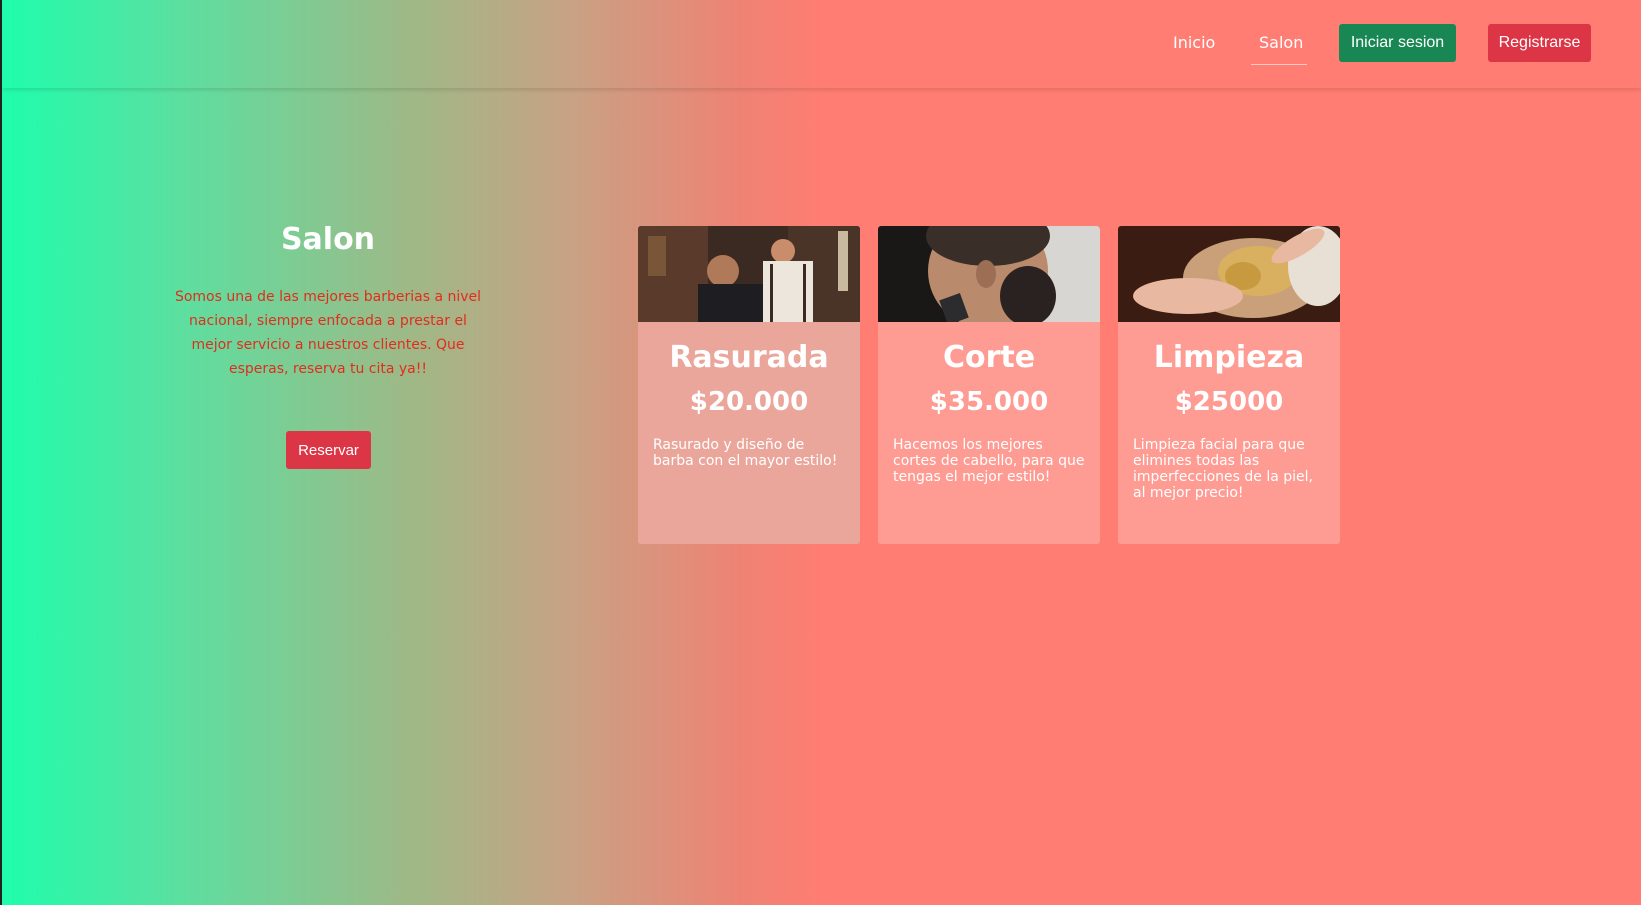 This screenshot has width=1641, height=911. I want to click on card-price: $25000, so click(1229, 402).